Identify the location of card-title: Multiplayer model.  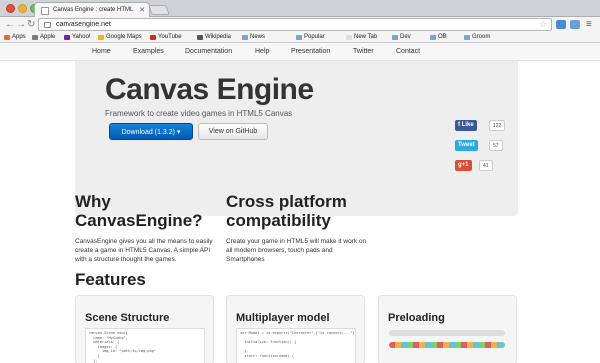
(283, 318).